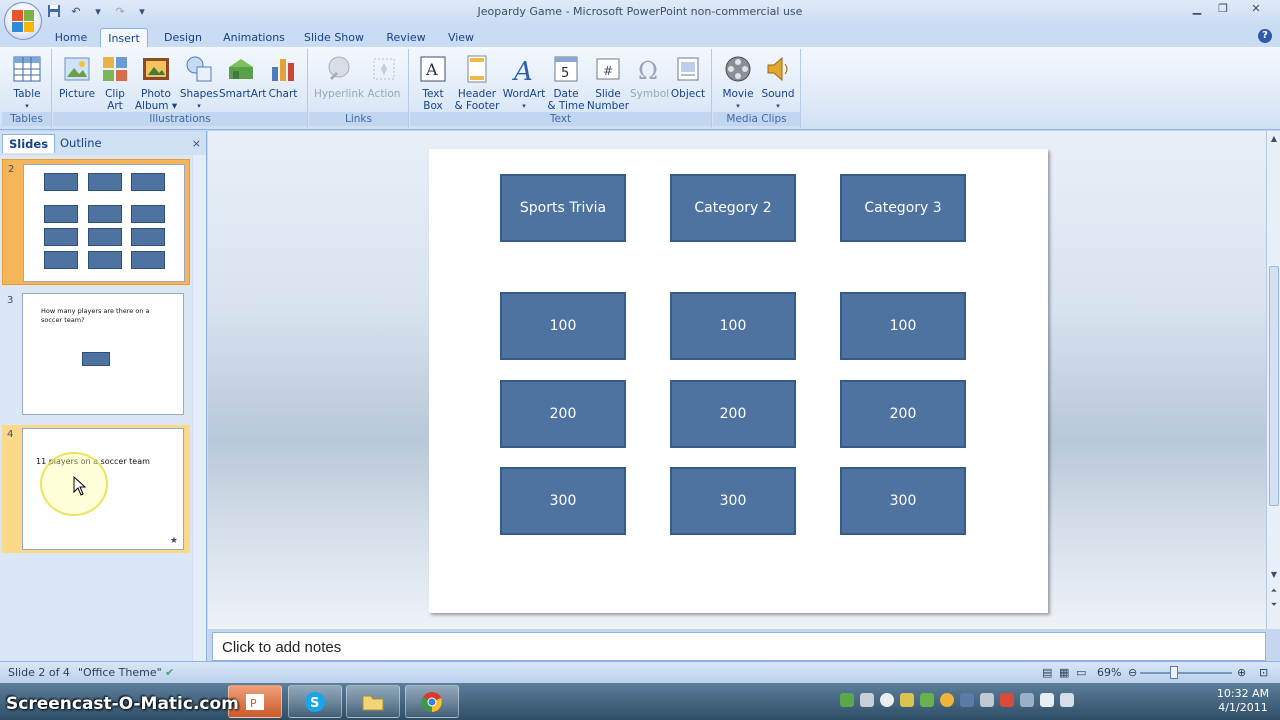 The image size is (1280, 720). I want to click on volume-icon, so click(1067, 700).